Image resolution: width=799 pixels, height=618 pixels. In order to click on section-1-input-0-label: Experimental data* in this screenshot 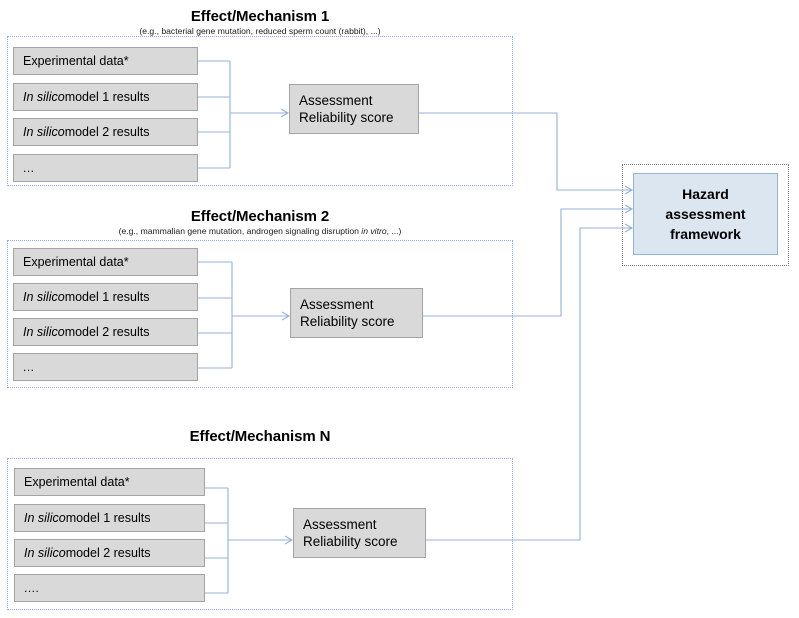, I will do `click(76, 61)`.